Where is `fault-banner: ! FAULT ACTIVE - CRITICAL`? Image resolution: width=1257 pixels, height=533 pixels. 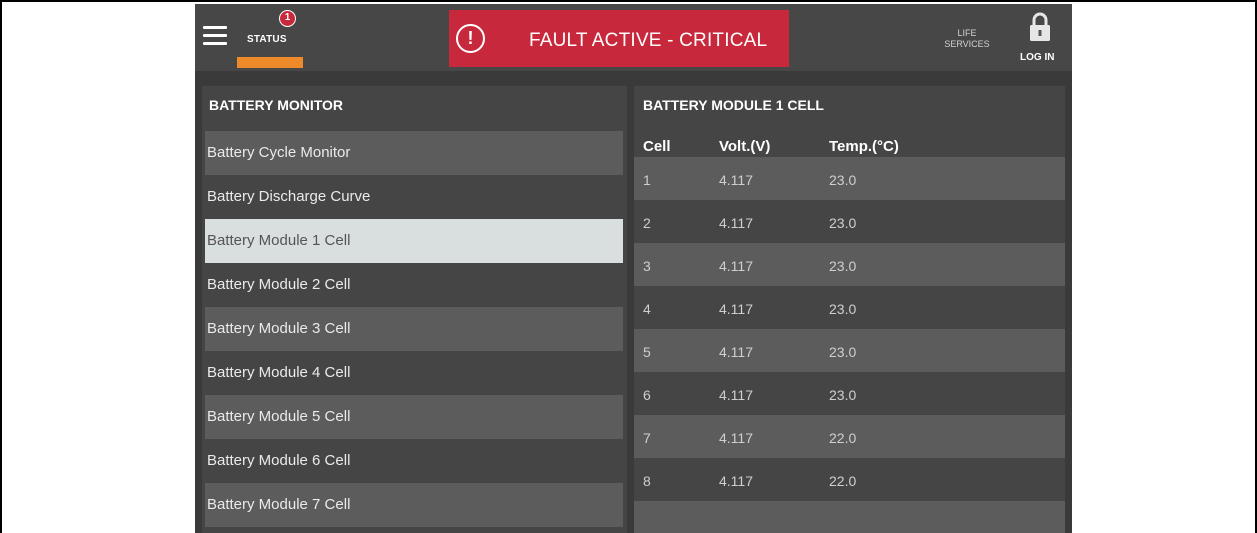 fault-banner: ! FAULT ACTIVE - CRITICAL is located at coordinates (619, 38).